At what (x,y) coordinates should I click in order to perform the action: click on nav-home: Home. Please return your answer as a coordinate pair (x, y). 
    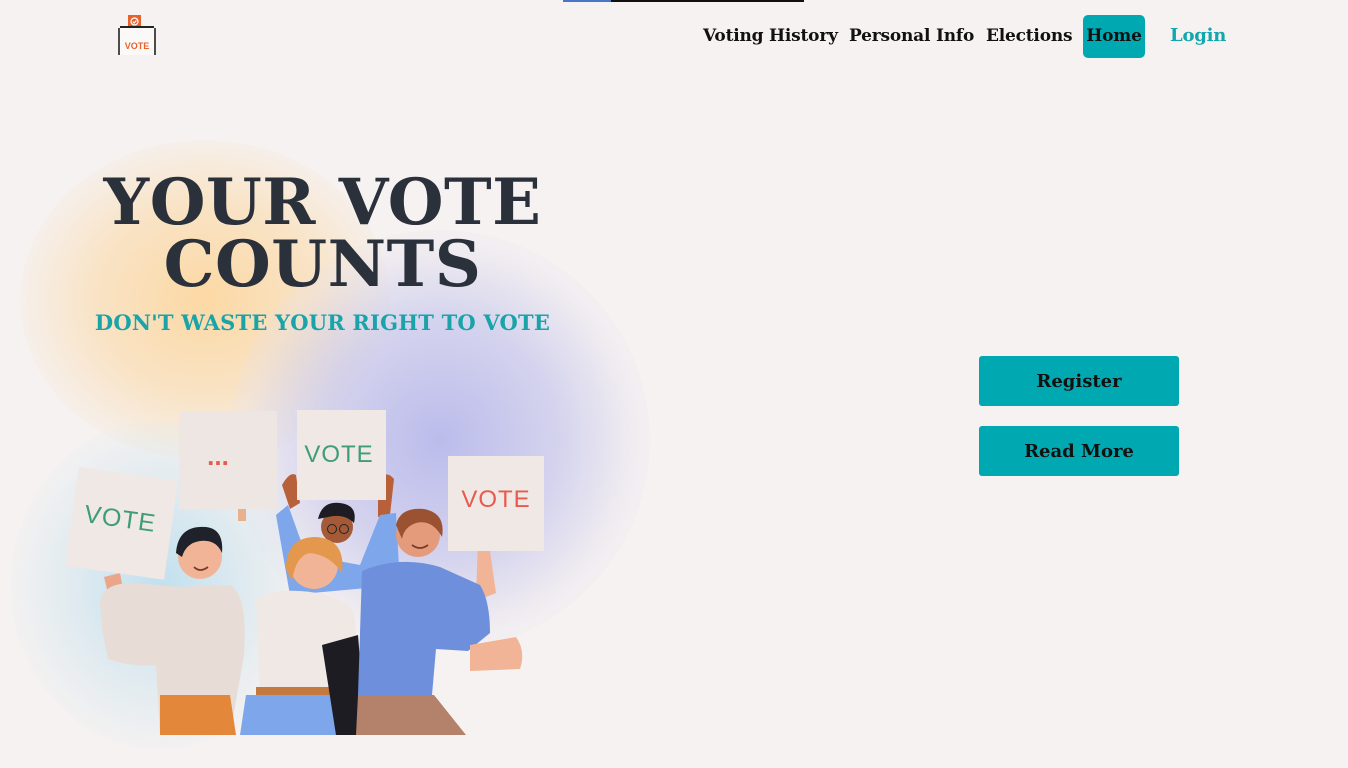
    Looking at the image, I should click on (1114, 36).